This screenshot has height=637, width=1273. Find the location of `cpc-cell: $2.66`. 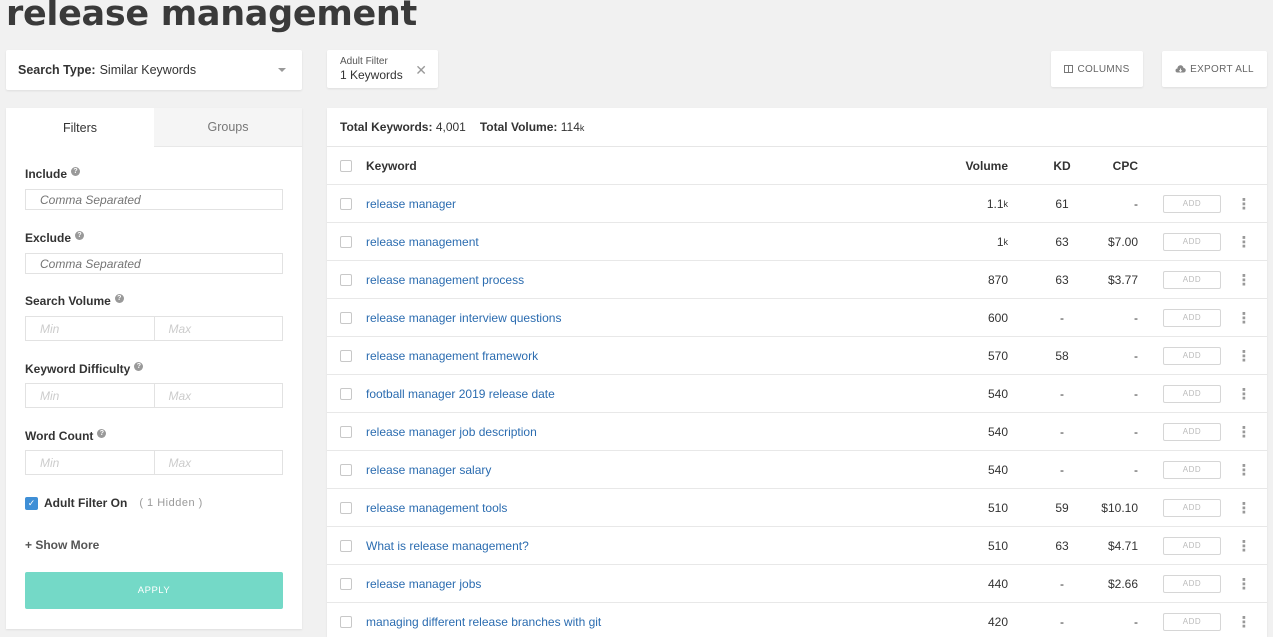

cpc-cell: $2.66 is located at coordinates (1122, 583).